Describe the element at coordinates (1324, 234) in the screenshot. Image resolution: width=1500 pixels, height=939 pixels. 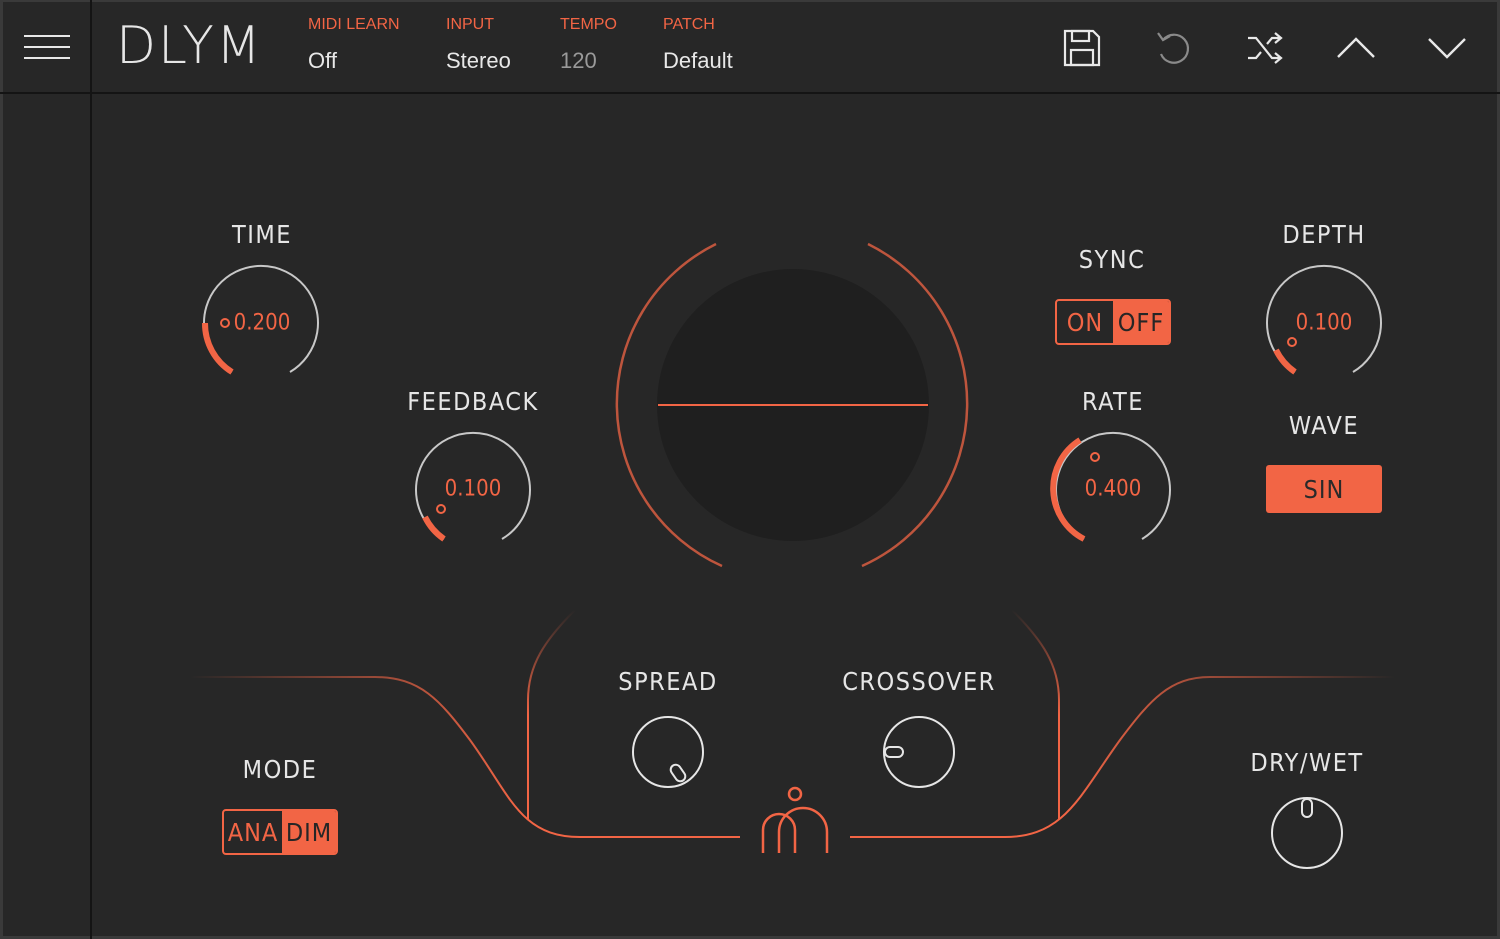
I see `depth-label: DEPTH` at that location.